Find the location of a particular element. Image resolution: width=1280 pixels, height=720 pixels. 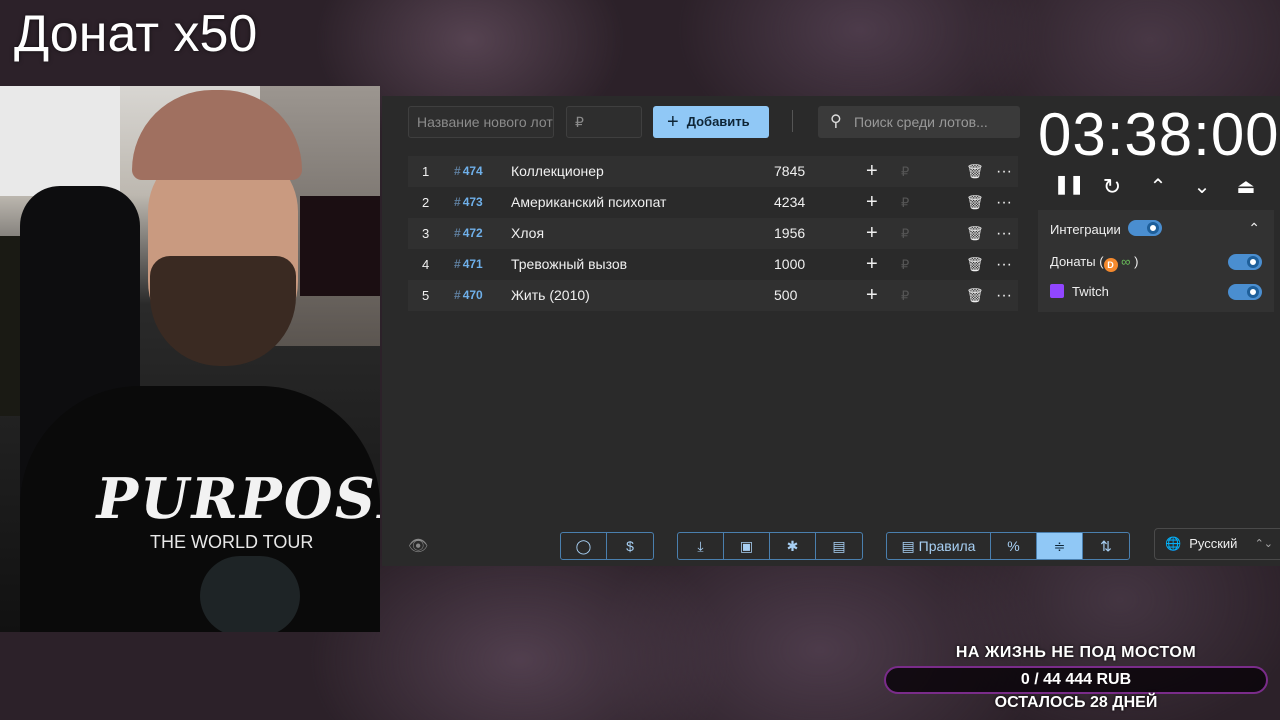

webcam-microphone is located at coordinates (250, 594).